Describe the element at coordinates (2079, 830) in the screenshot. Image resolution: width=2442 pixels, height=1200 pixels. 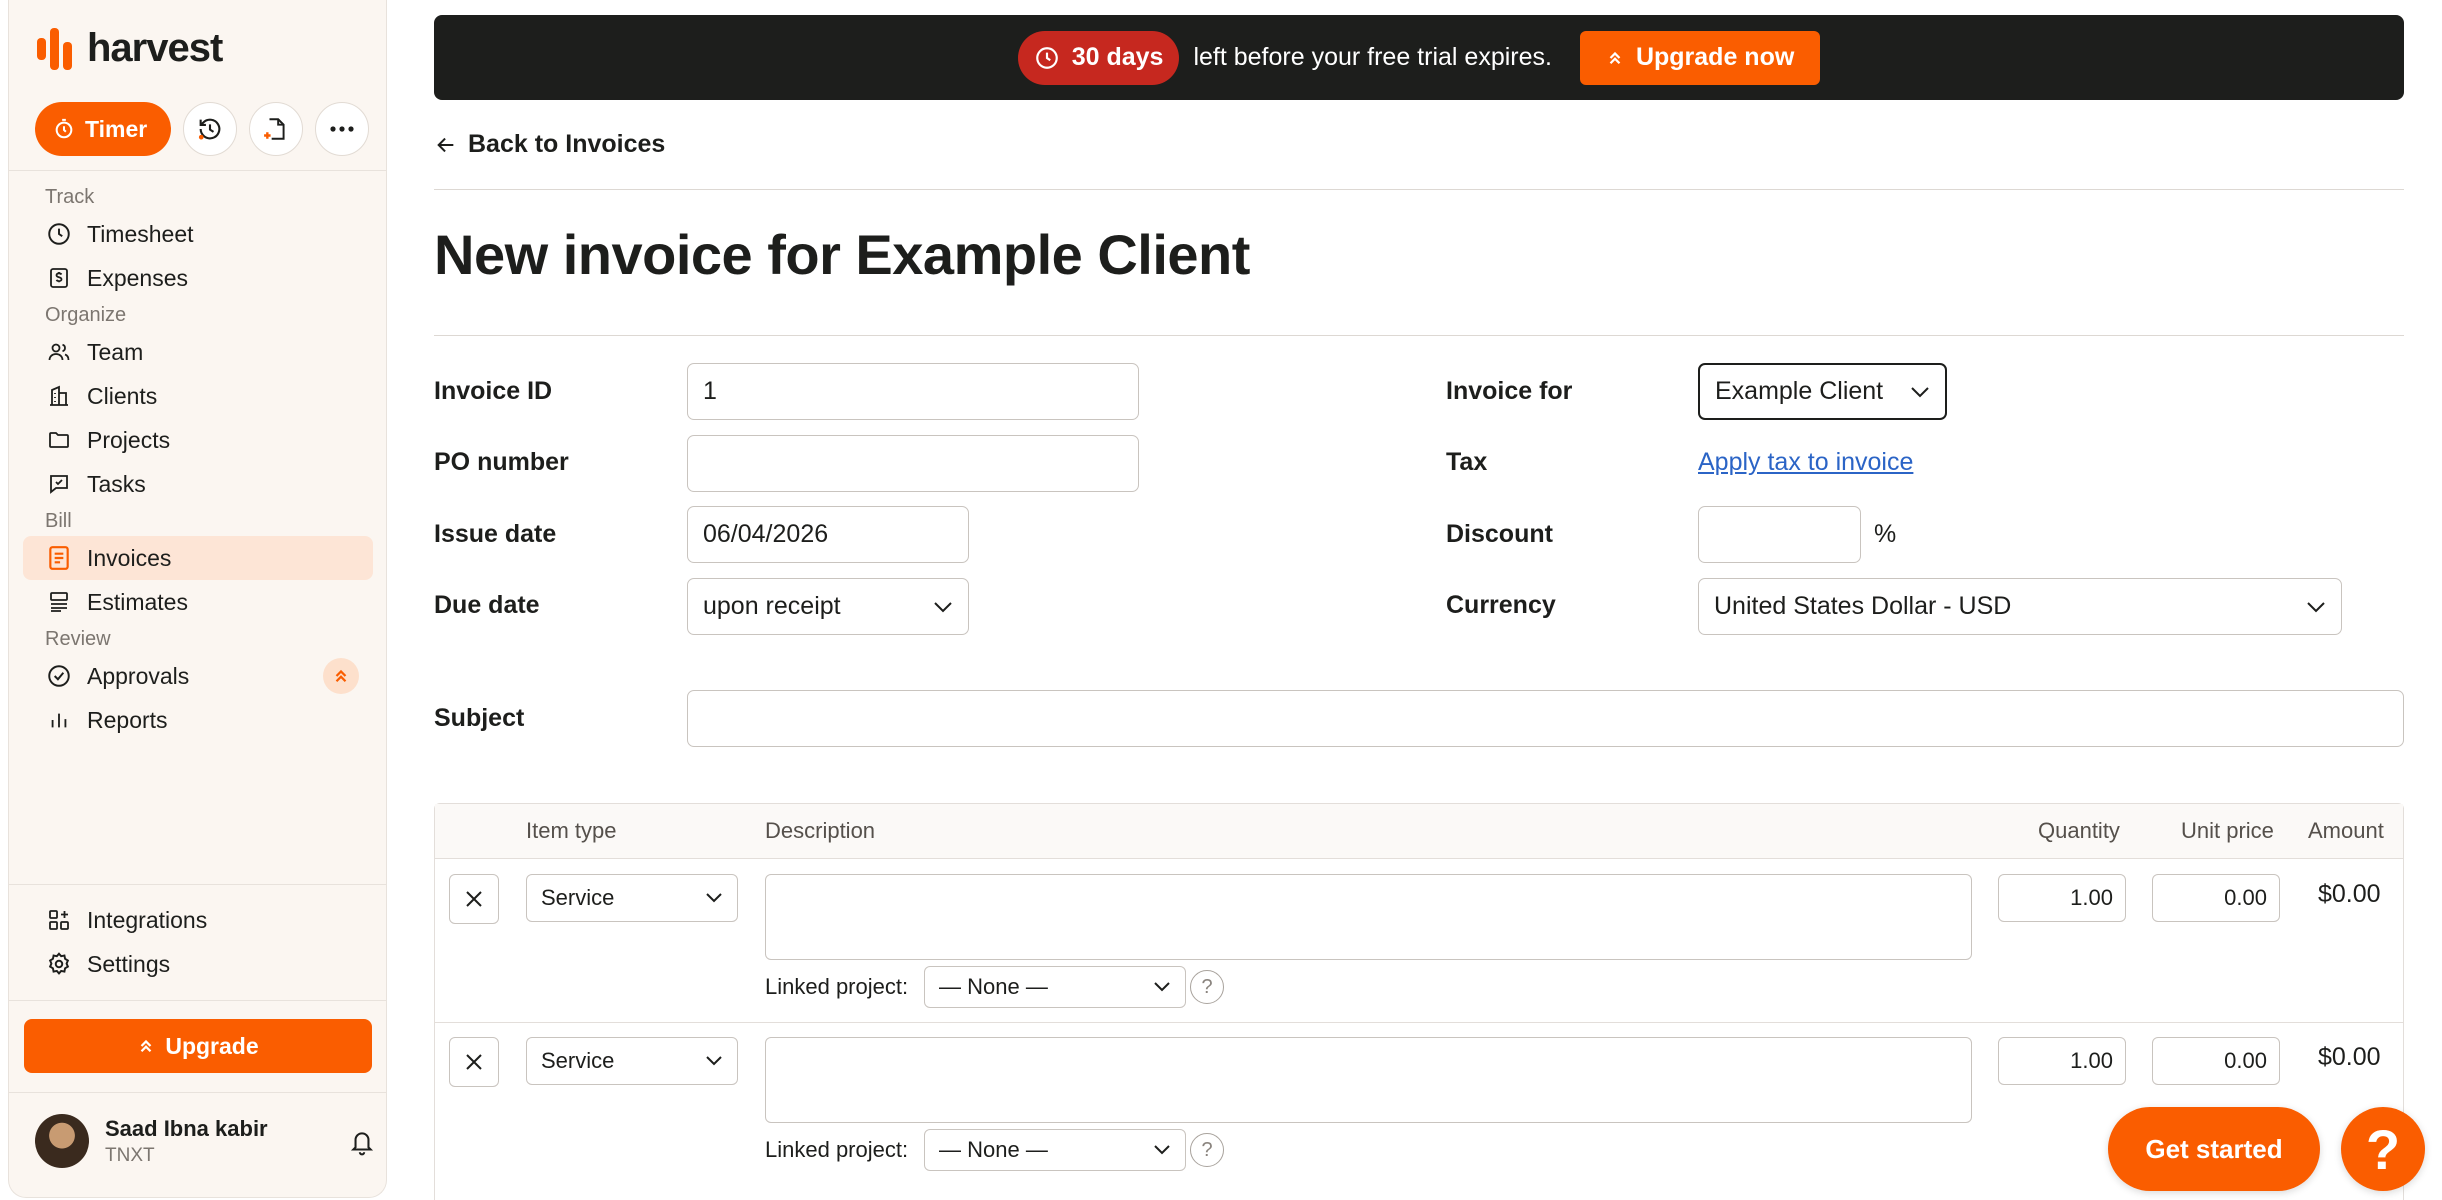
I see `header-quantity: Quantity` at that location.